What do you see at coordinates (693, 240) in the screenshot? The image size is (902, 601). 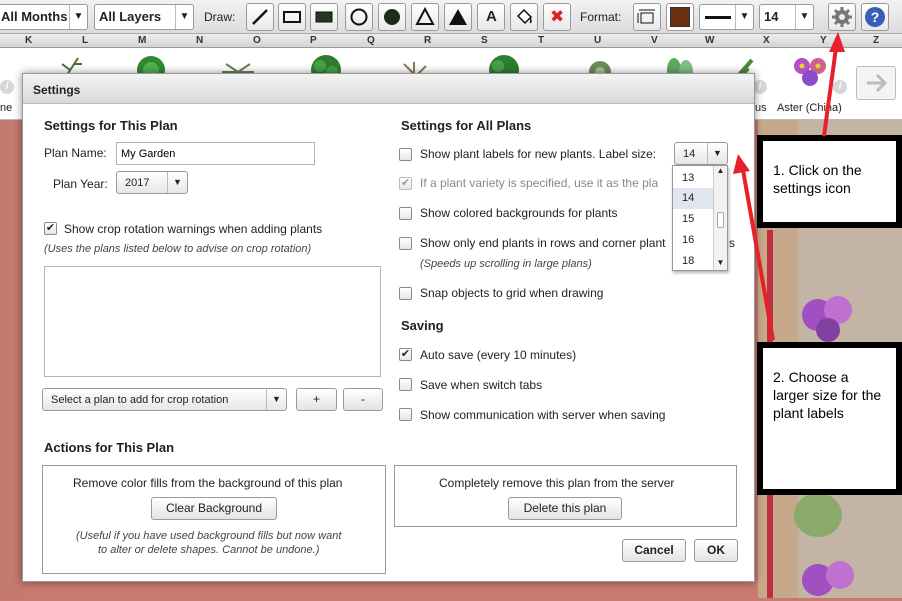 I see `label-size-option: 16` at bounding box center [693, 240].